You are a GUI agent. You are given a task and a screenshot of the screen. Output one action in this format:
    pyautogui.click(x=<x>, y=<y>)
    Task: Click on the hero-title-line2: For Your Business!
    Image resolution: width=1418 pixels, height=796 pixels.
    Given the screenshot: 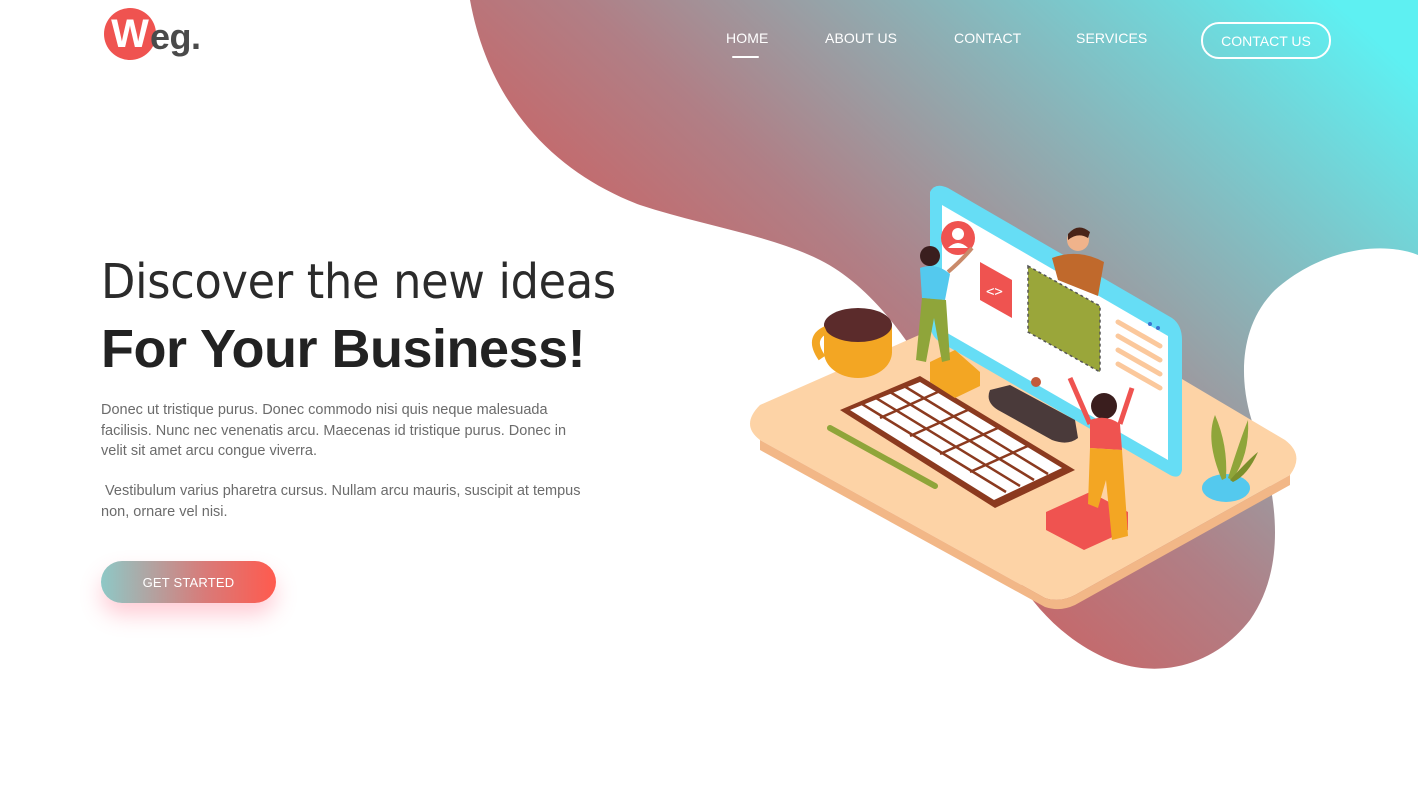 What is the action you would take?
    pyautogui.click(x=343, y=349)
    